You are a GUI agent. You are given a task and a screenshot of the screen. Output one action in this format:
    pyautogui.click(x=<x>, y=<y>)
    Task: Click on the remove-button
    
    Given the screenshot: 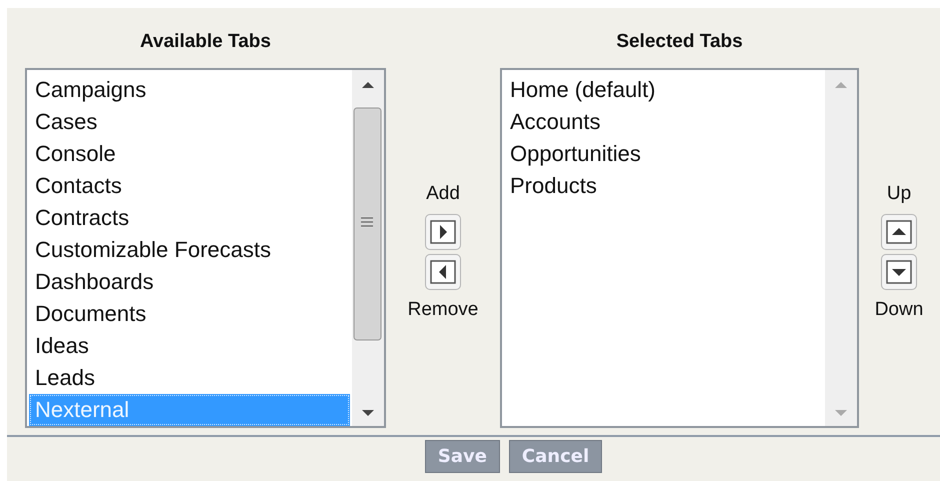 What is the action you would take?
    pyautogui.click(x=443, y=272)
    